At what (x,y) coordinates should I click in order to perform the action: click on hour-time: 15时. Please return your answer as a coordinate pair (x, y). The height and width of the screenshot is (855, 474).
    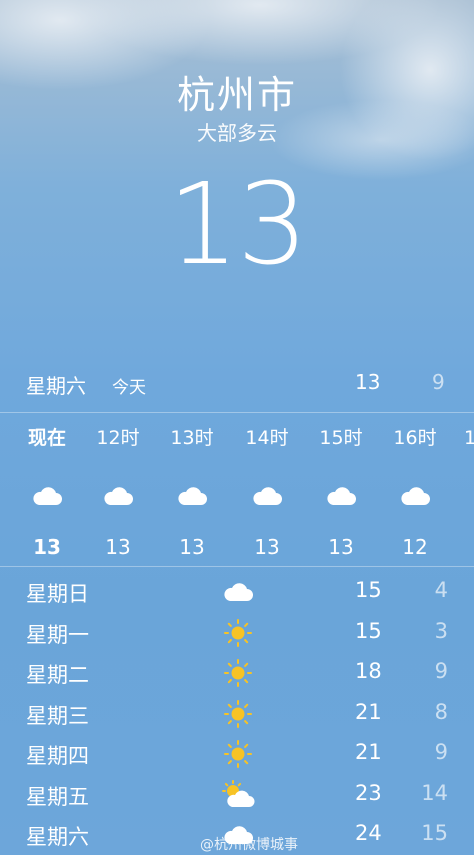
    Looking at the image, I should click on (341, 438).